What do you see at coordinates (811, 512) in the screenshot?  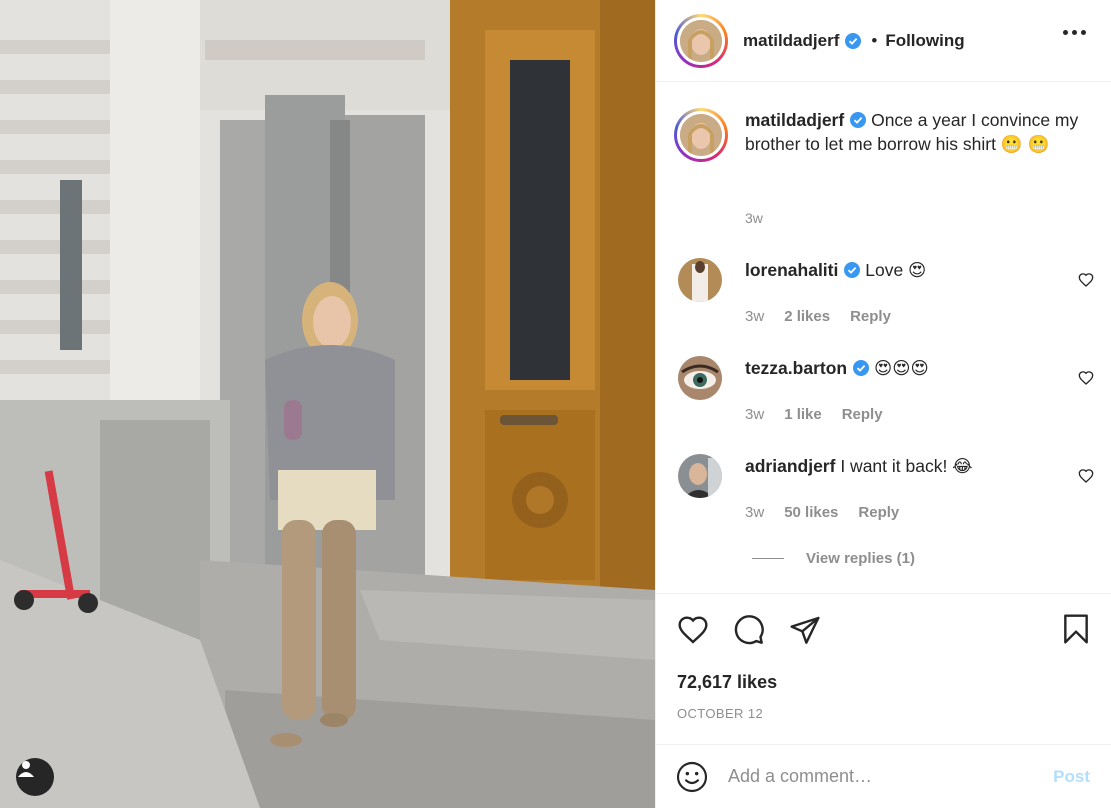 I see `comment-likes: 50 likes` at bounding box center [811, 512].